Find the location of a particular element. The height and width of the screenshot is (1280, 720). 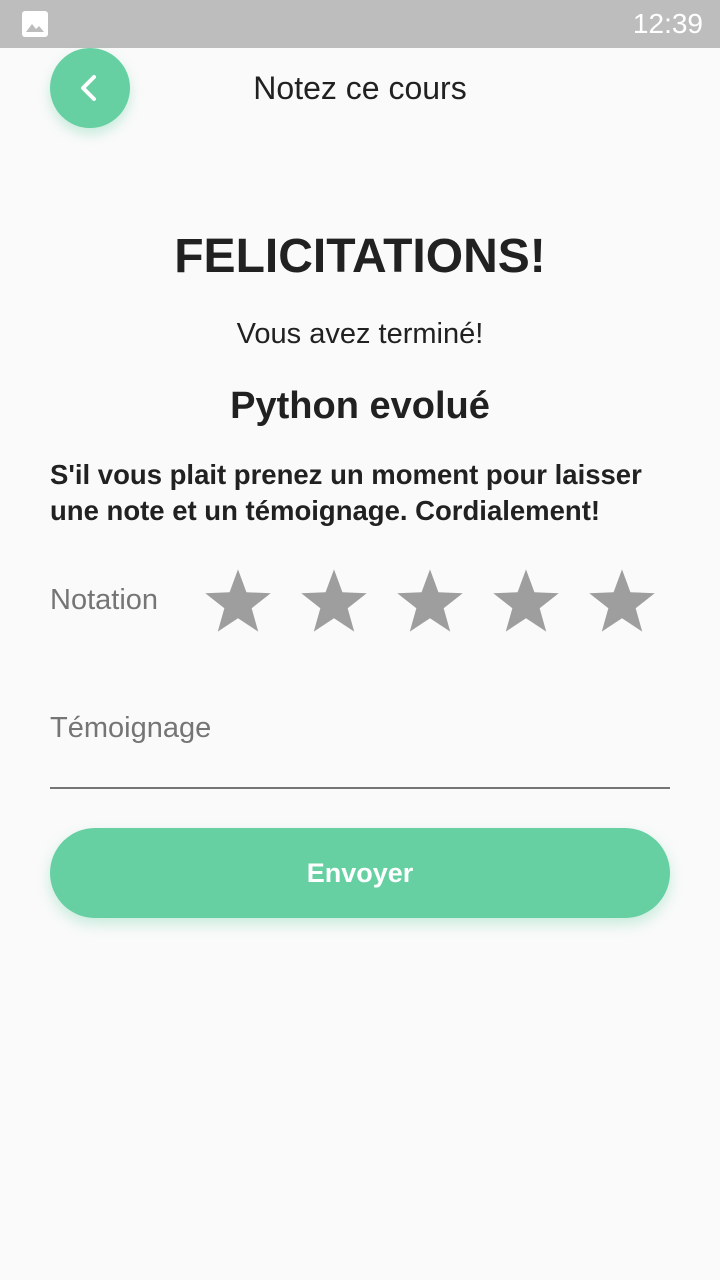

status-time: 12:39 is located at coordinates (667, 23).